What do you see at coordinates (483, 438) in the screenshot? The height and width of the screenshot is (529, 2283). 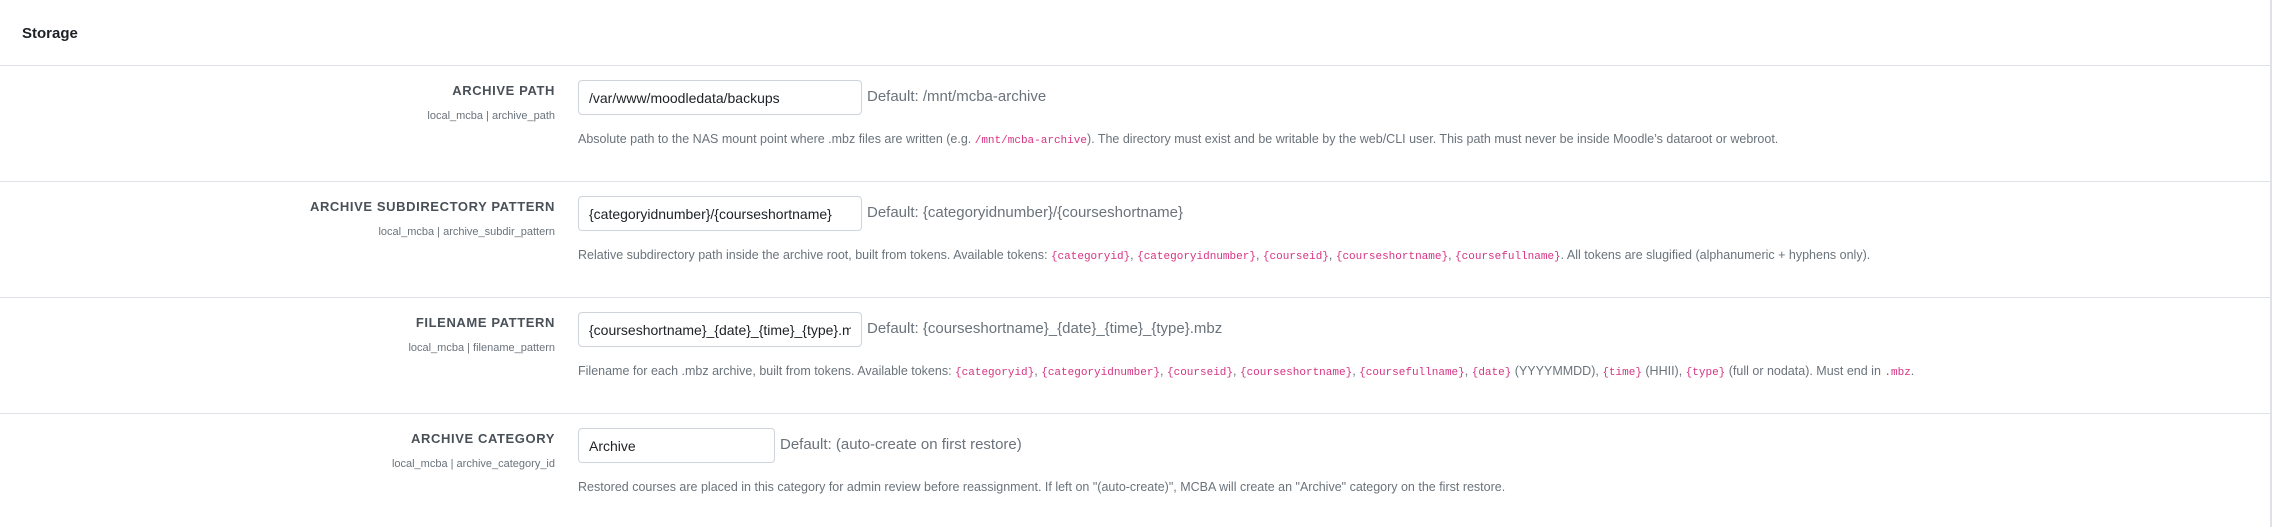 I see `setting-name: ARCHIVE CATEGORY` at bounding box center [483, 438].